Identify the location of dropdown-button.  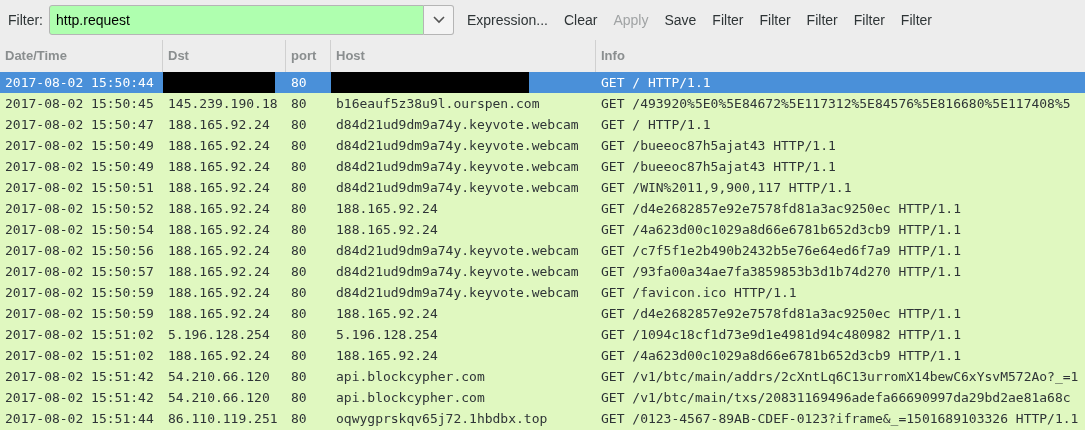
(439, 20).